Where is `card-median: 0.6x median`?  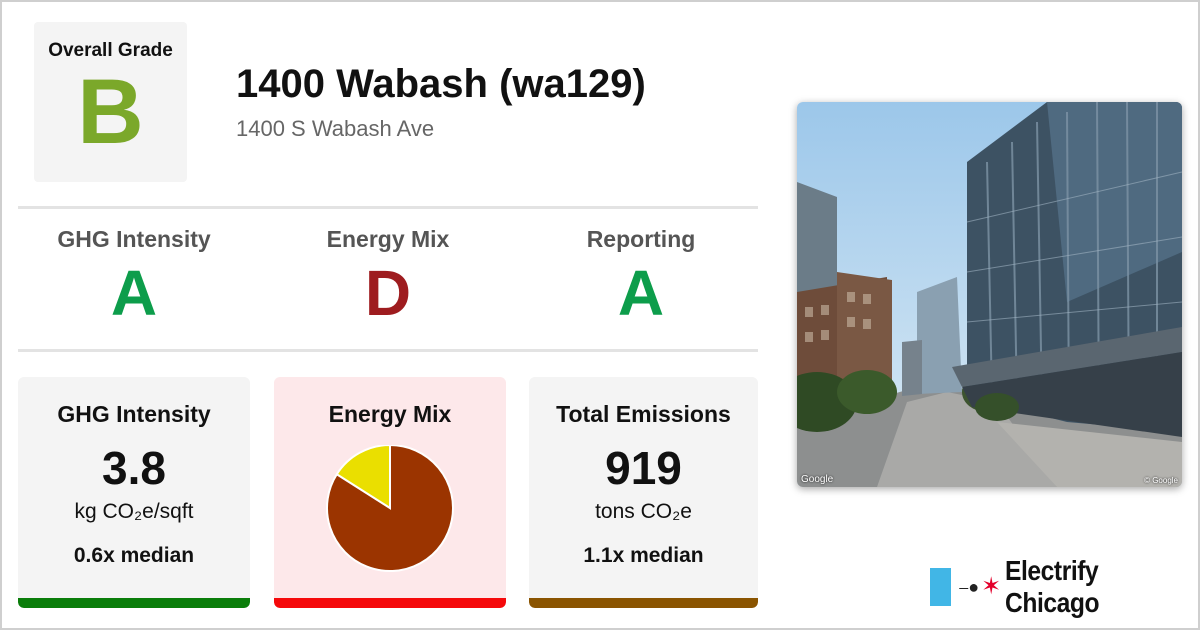
card-median: 0.6x median is located at coordinates (134, 555).